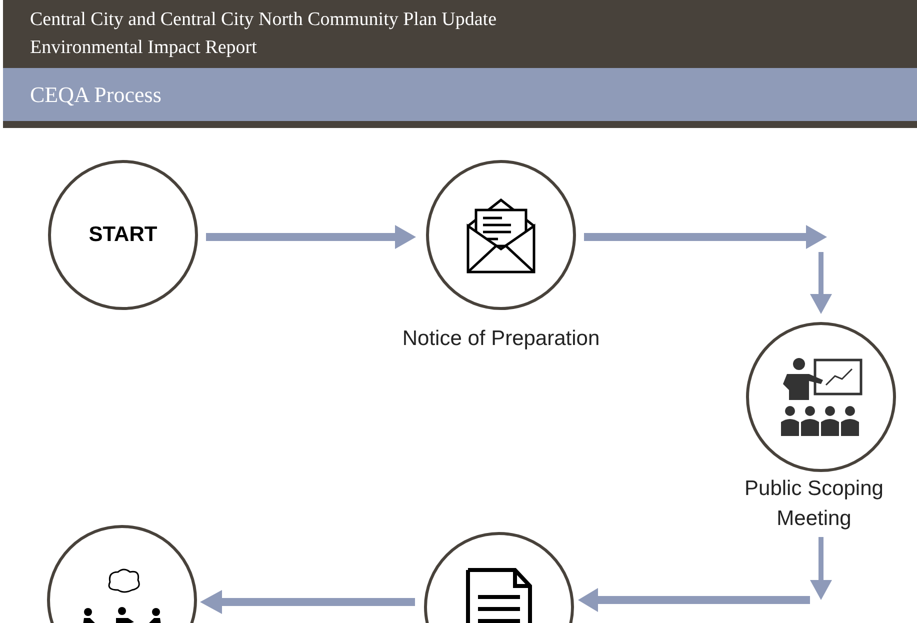 This screenshot has width=917, height=623. Describe the element at coordinates (814, 504) in the screenshot. I see `step-label: Public Scoping Meeting` at that location.